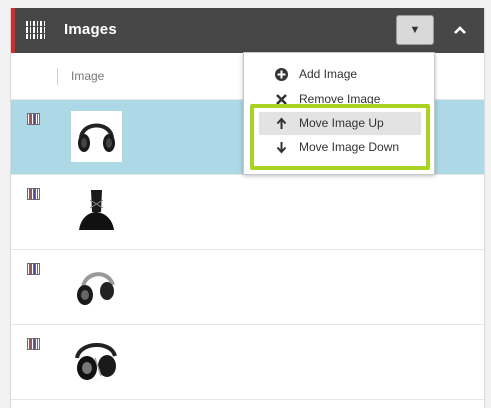 The width and height of the screenshot is (491, 408). What do you see at coordinates (57, 76) in the screenshot?
I see `column-divider` at bounding box center [57, 76].